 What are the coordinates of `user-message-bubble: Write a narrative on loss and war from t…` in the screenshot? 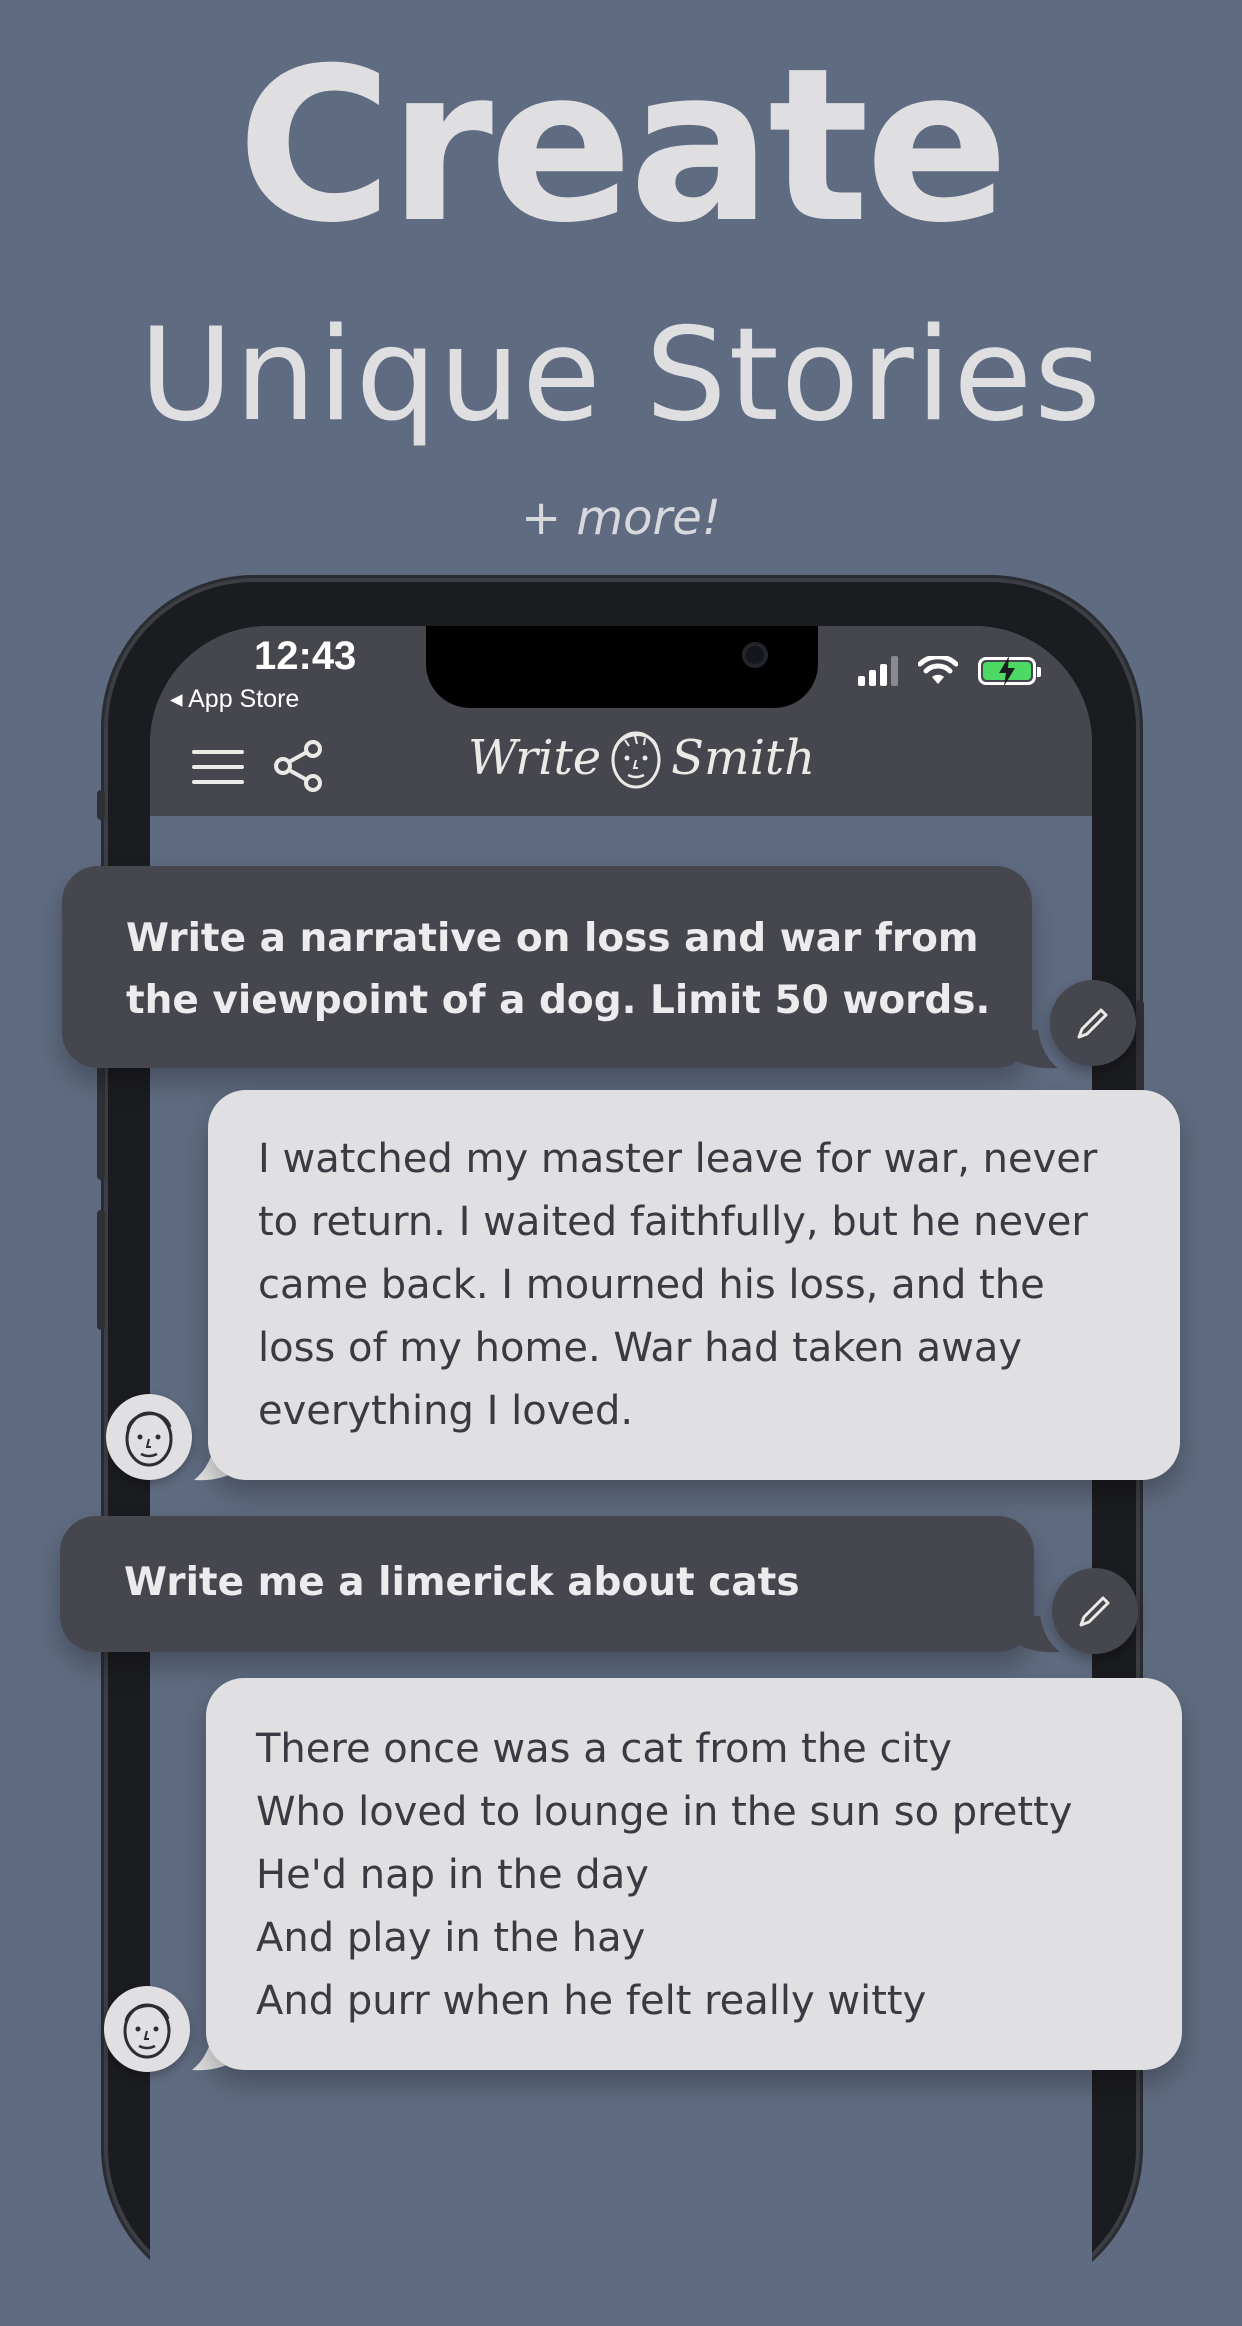 It's located at (547, 967).